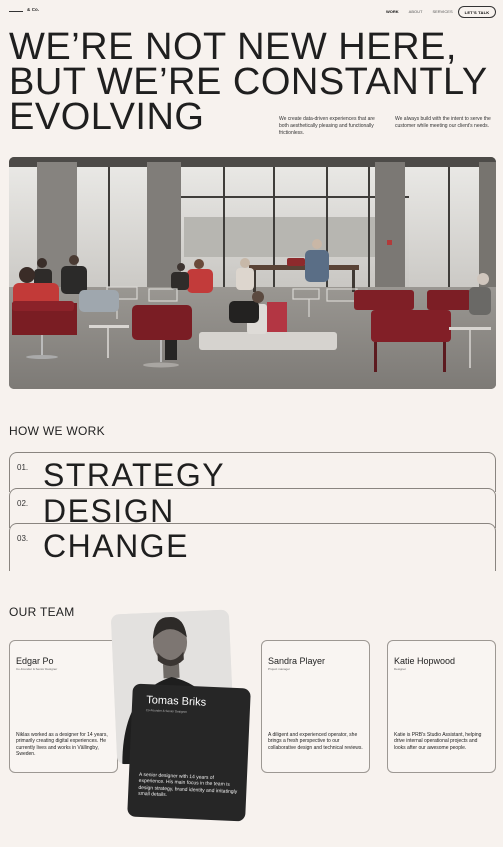 The height and width of the screenshot is (847, 503). What do you see at coordinates (23, 503) in the screenshot?
I see `work-item-number: 02.` at bounding box center [23, 503].